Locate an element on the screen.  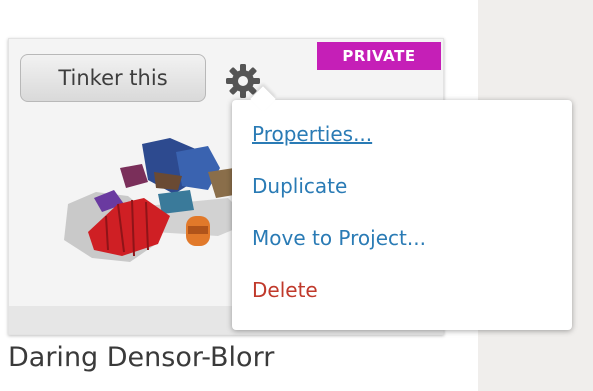
private-badge: PRIVATE is located at coordinates (379, 56).